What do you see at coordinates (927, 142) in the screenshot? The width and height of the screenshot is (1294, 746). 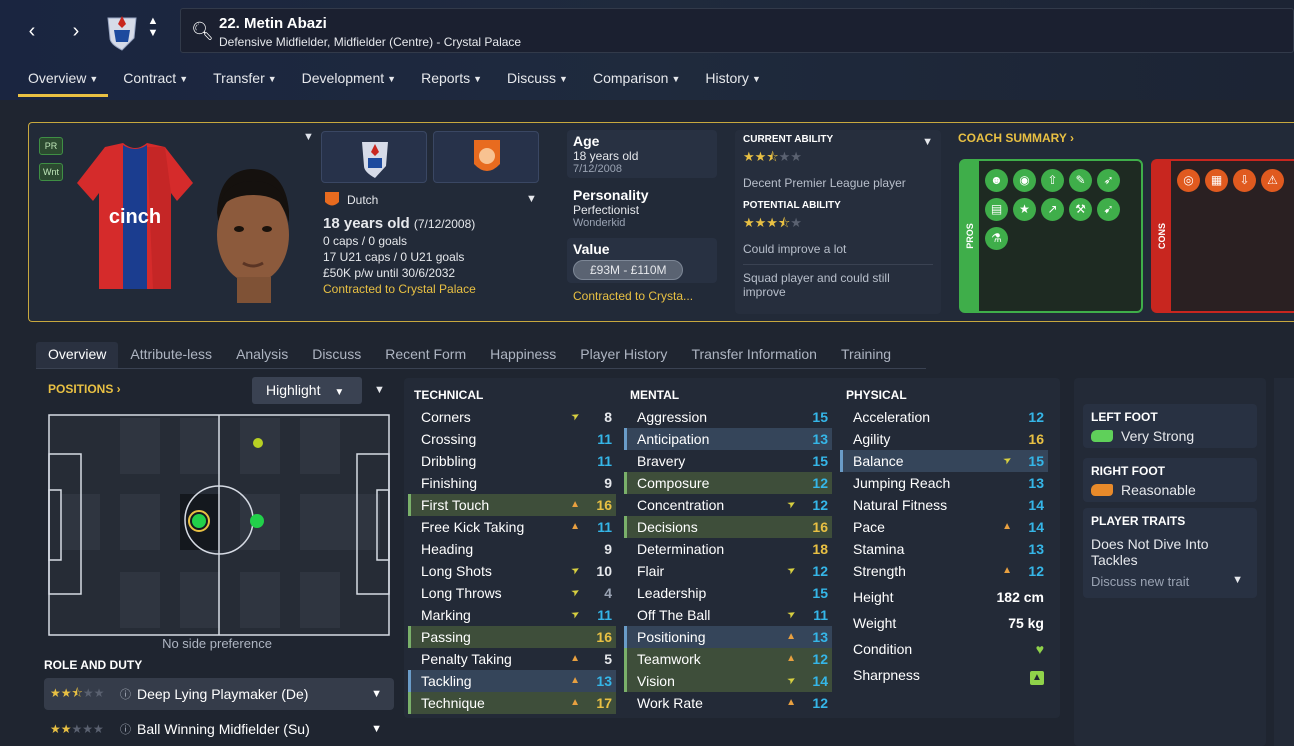 I see `ability-chevron-icon: ▼` at bounding box center [927, 142].